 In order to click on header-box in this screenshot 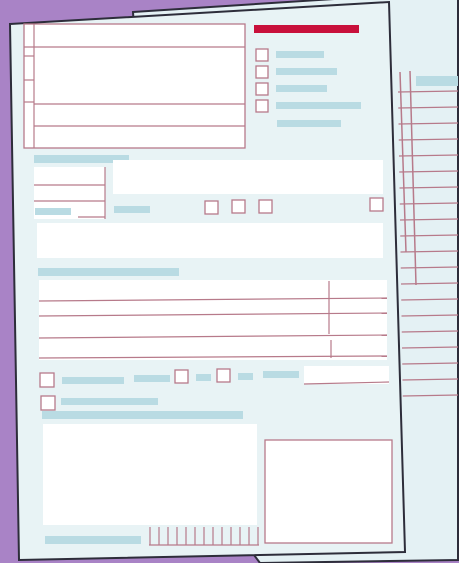, I will do `click(134, 86)`.